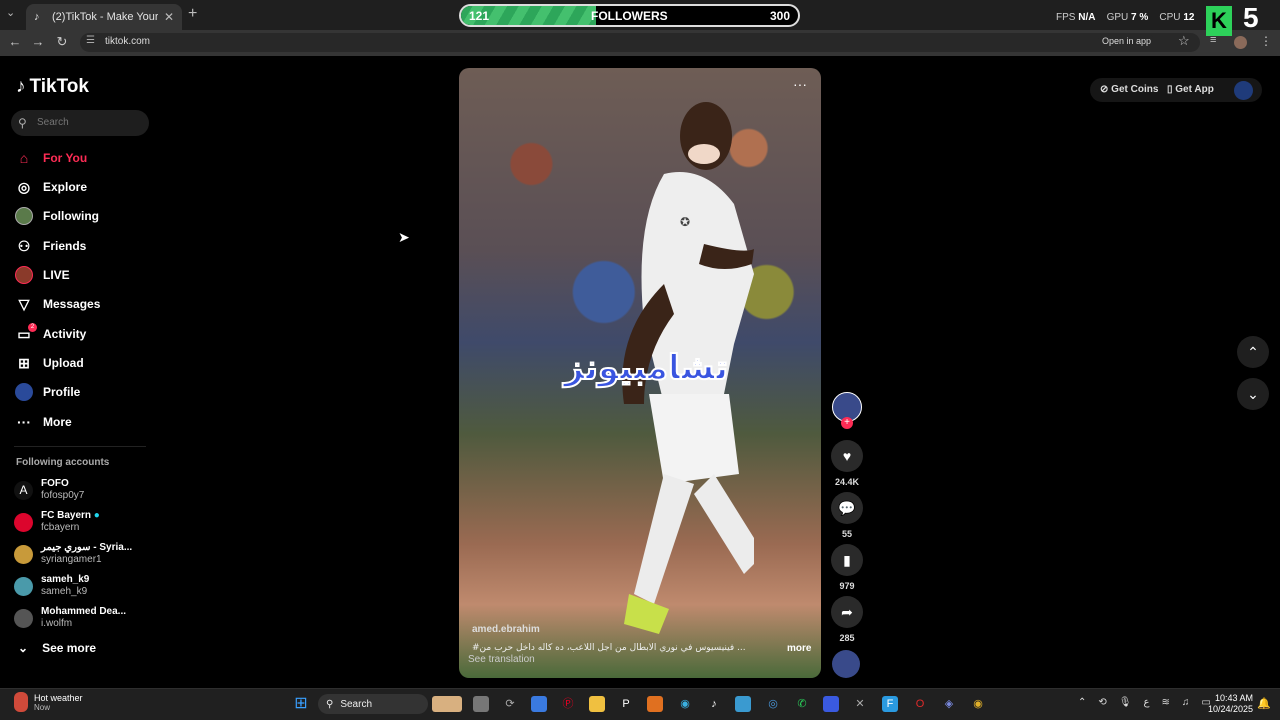 The image size is (1280, 720). Describe the element at coordinates (860, 704) in the screenshot. I see `app-icon: ✕` at that location.